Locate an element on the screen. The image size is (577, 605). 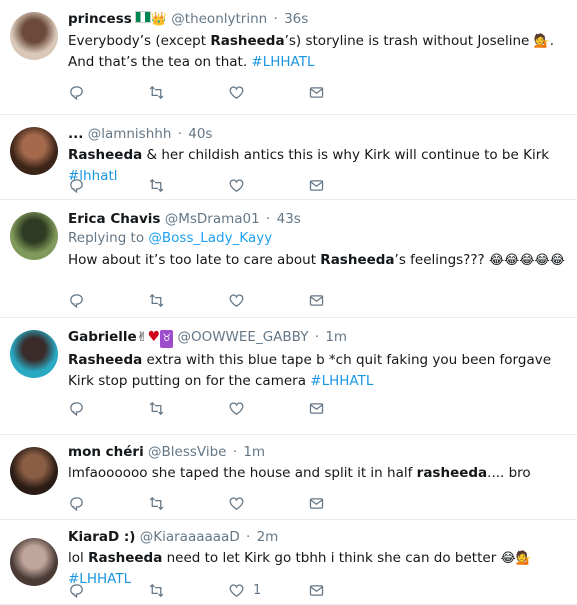
user-handle: @lamnishhh is located at coordinates (130, 134).